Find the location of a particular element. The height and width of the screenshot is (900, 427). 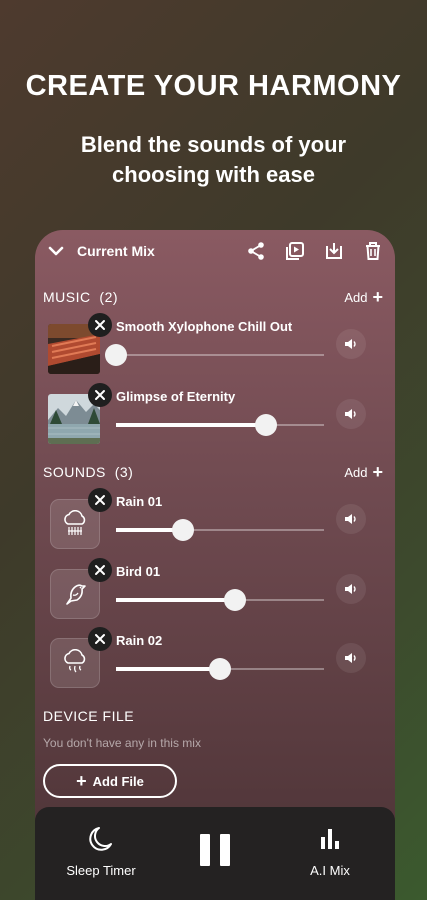

sleep-timer-label: Sleep Timer is located at coordinates (101, 870).